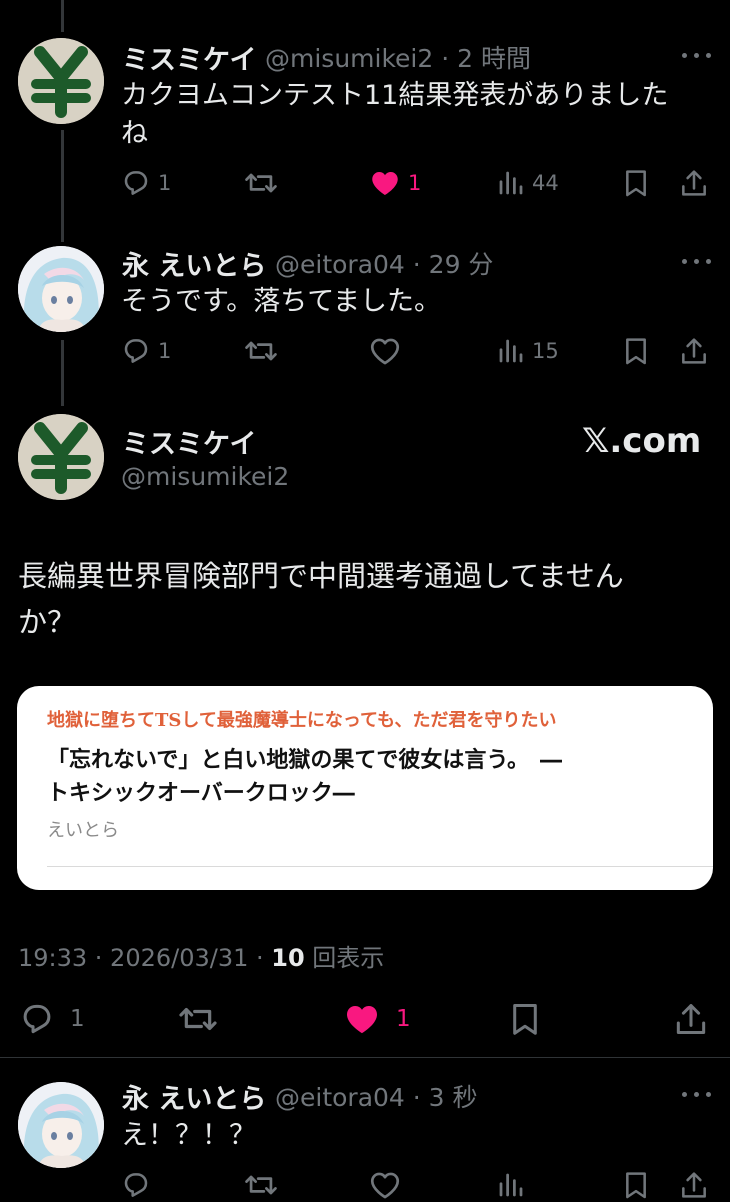 Image resolution: width=730 pixels, height=1202 pixels. I want to click on card-title-line2: トキシックオーバークロック―, so click(201, 793).